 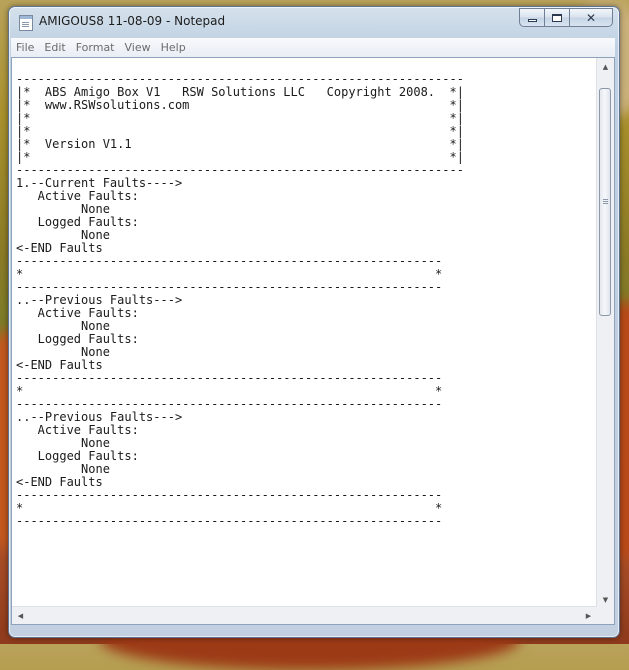 I want to click on caption-buttons: ✕, so click(x=566, y=18).